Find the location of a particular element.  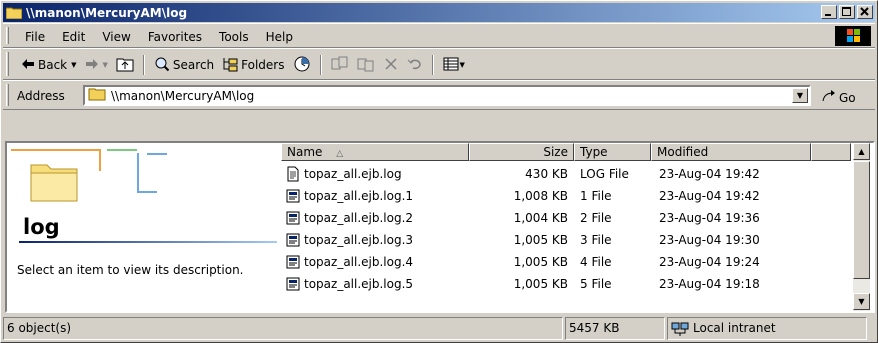

file-name: topaz_all.ejb.log.5 is located at coordinates (359, 283).